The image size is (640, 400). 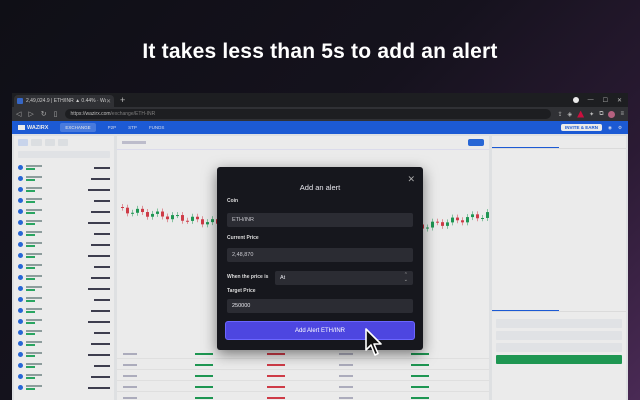 What do you see at coordinates (320, 220) in the screenshot?
I see `coin-field: ETH/INR` at bounding box center [320, 220].